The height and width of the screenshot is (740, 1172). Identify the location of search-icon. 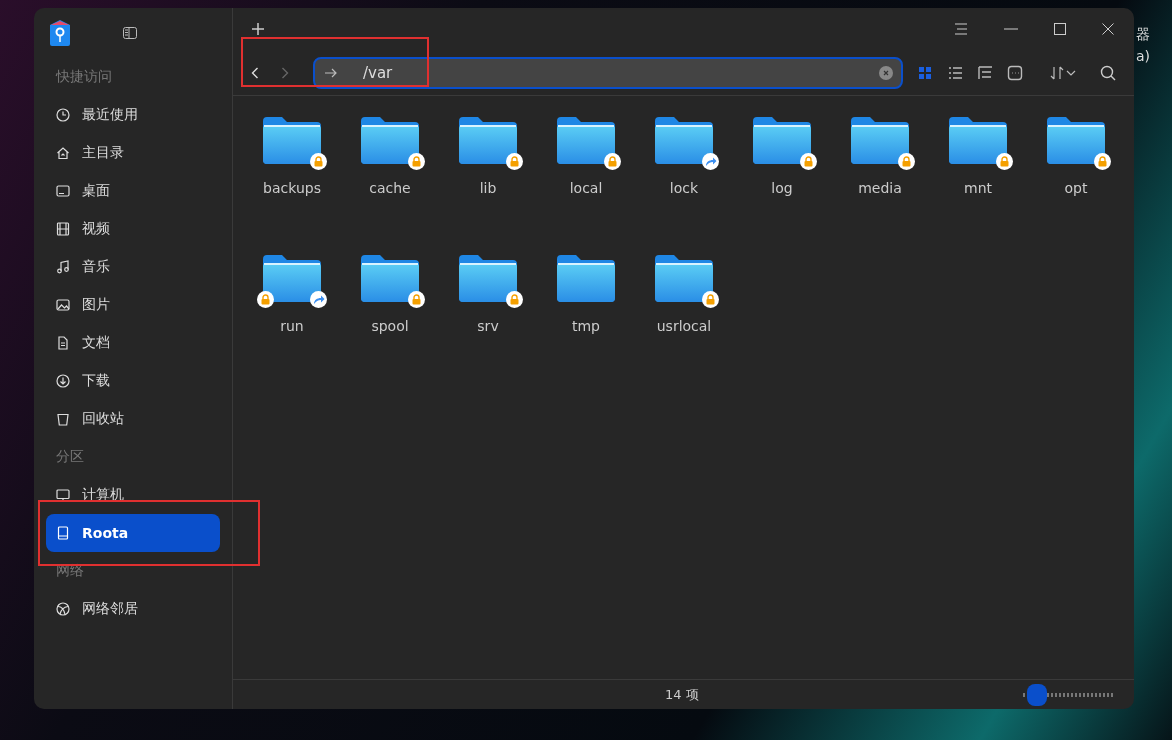
(1108, 72).